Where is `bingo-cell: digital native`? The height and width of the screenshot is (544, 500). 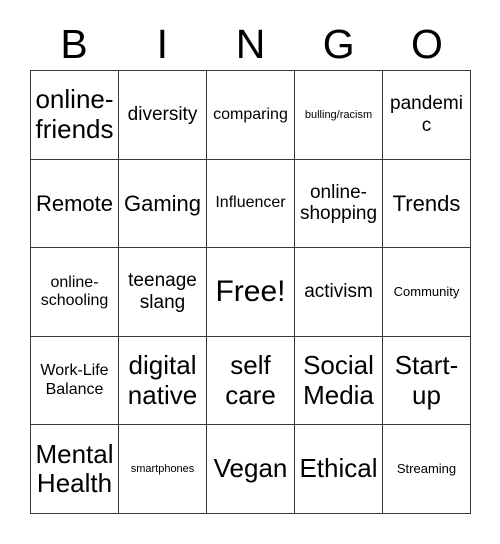 bingo-cell: digital native is located at coordinates (163, 381).